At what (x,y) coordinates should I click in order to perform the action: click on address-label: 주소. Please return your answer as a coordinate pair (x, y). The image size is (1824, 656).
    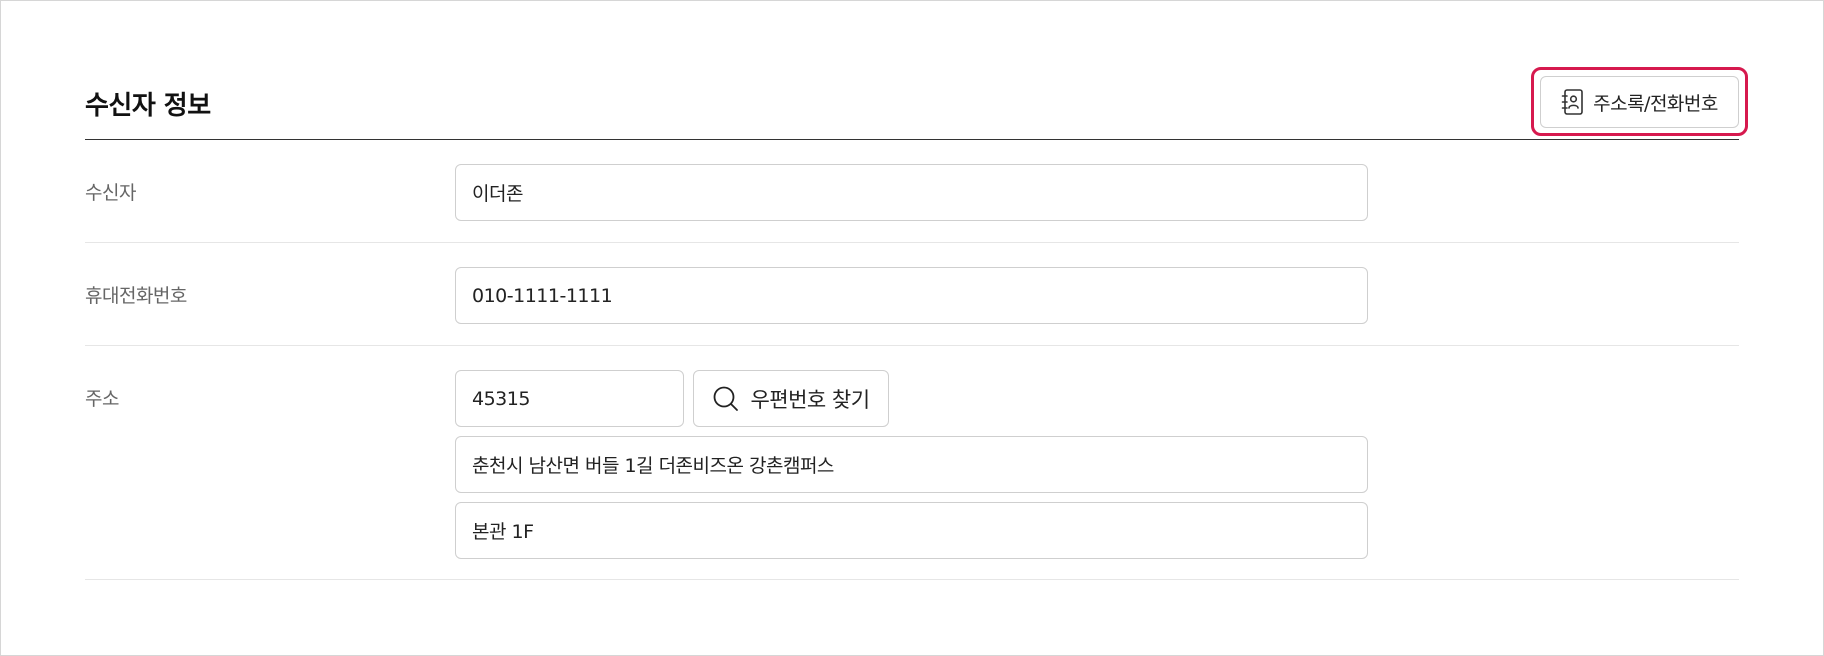
    Looking at the image, I should click on (102, 399).